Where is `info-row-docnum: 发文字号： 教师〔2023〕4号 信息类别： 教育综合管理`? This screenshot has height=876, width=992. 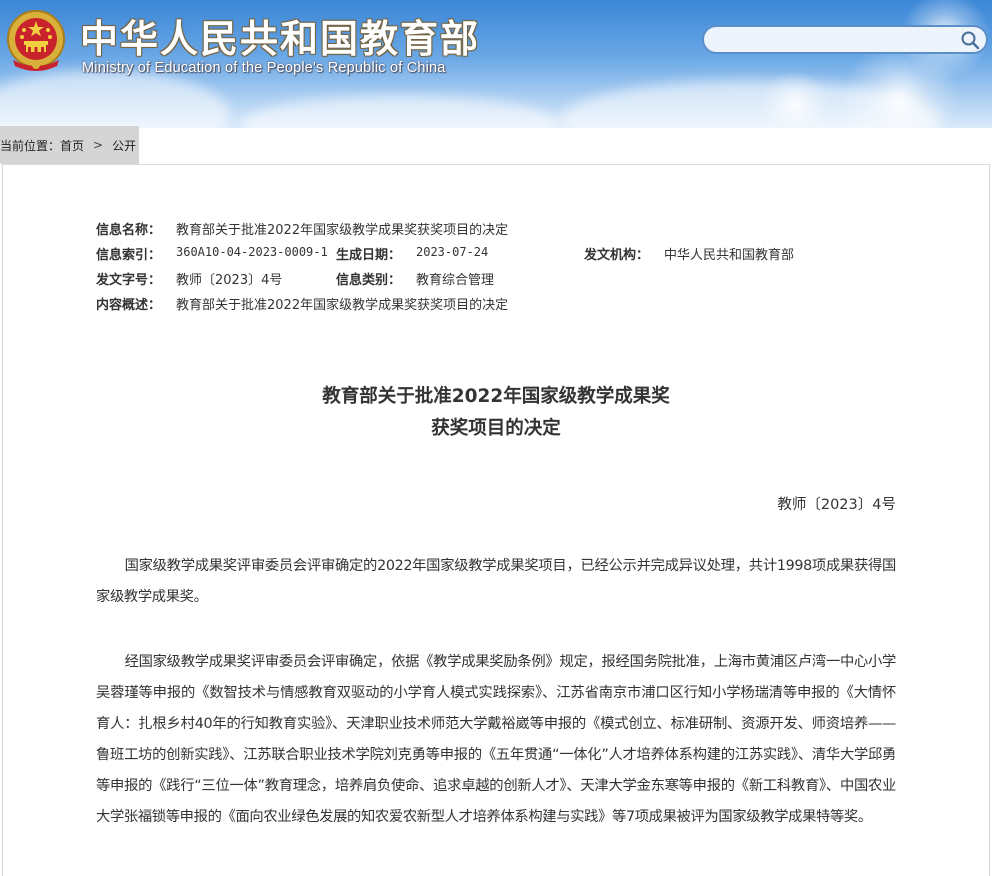 info-row-docnum: 发文字号： 教师〔2023〕4号 信息类别： 教育综合管理 is located at coordinates (496, 279).